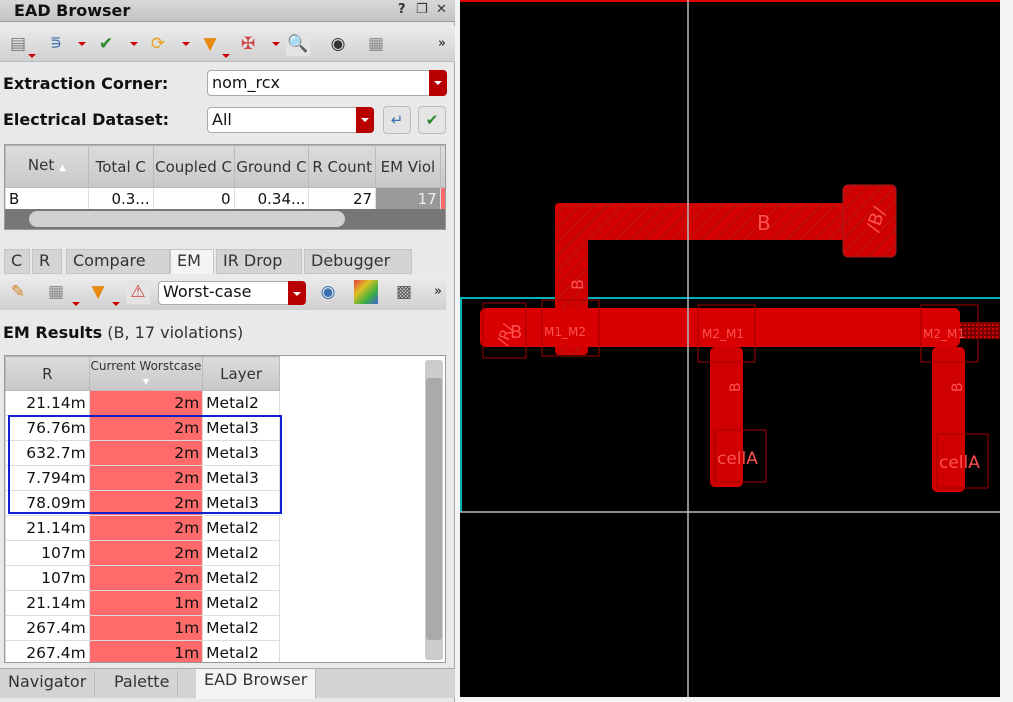  What do you see at coordinates (146, 628) in the screenshot?
I see `current-cell: 1m` at bounding box center [146, 628].